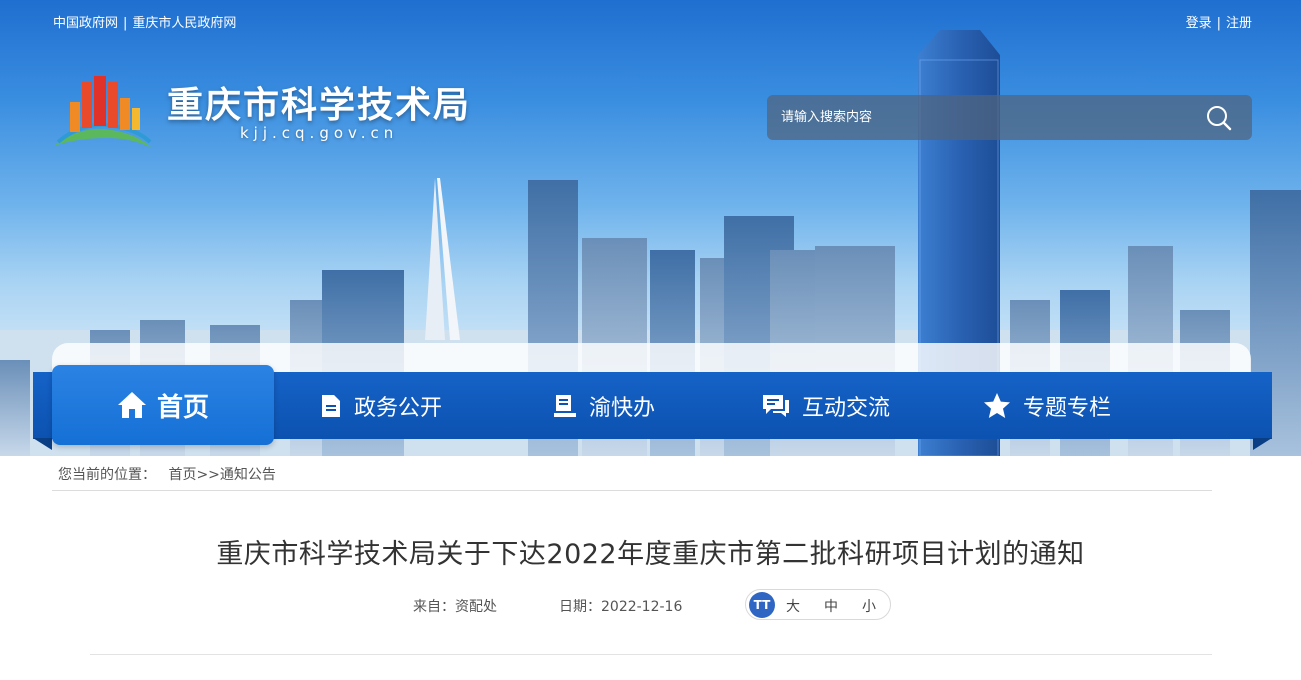  Describe the element at coordinates (398, 408) in the screenshot. I see `nav-label: 政务公开` at that location.